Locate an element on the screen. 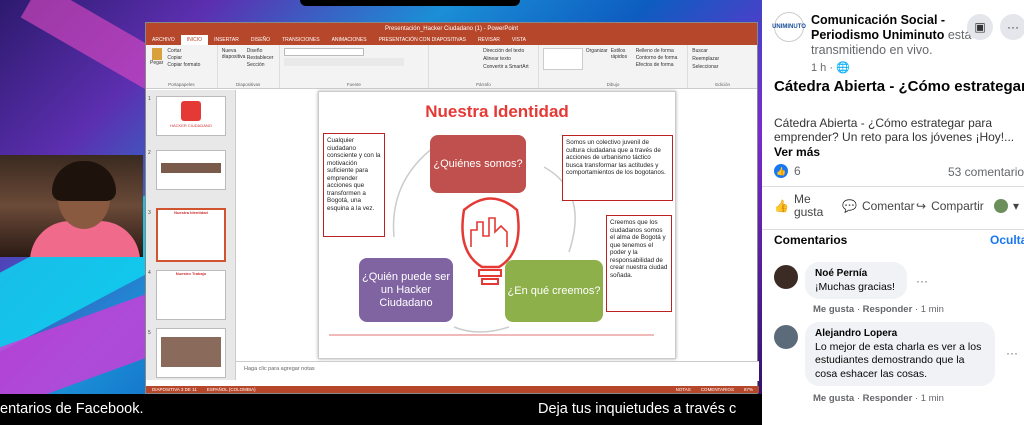  tab-transiciones: TRANSICIONES is located at coordinates (301, 40).